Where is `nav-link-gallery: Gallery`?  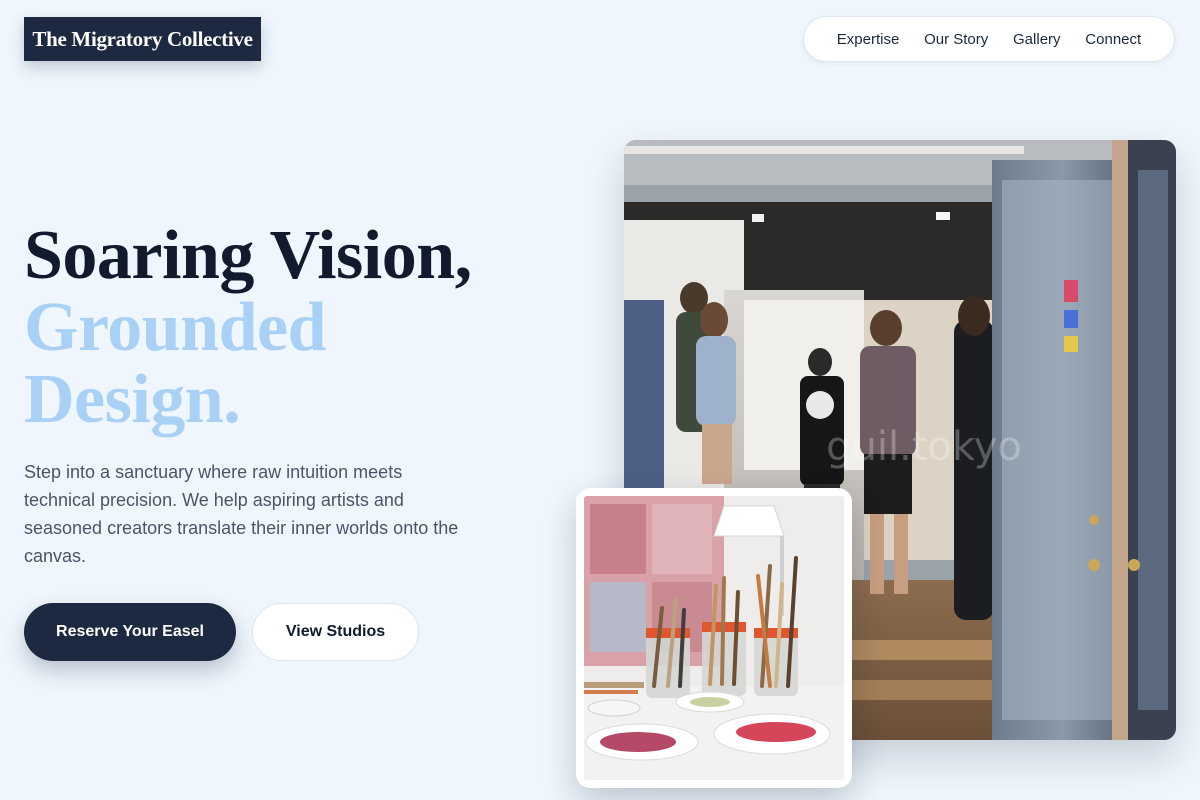
nav-link-gallery: Gallery is located at coordinates (1037, 39).